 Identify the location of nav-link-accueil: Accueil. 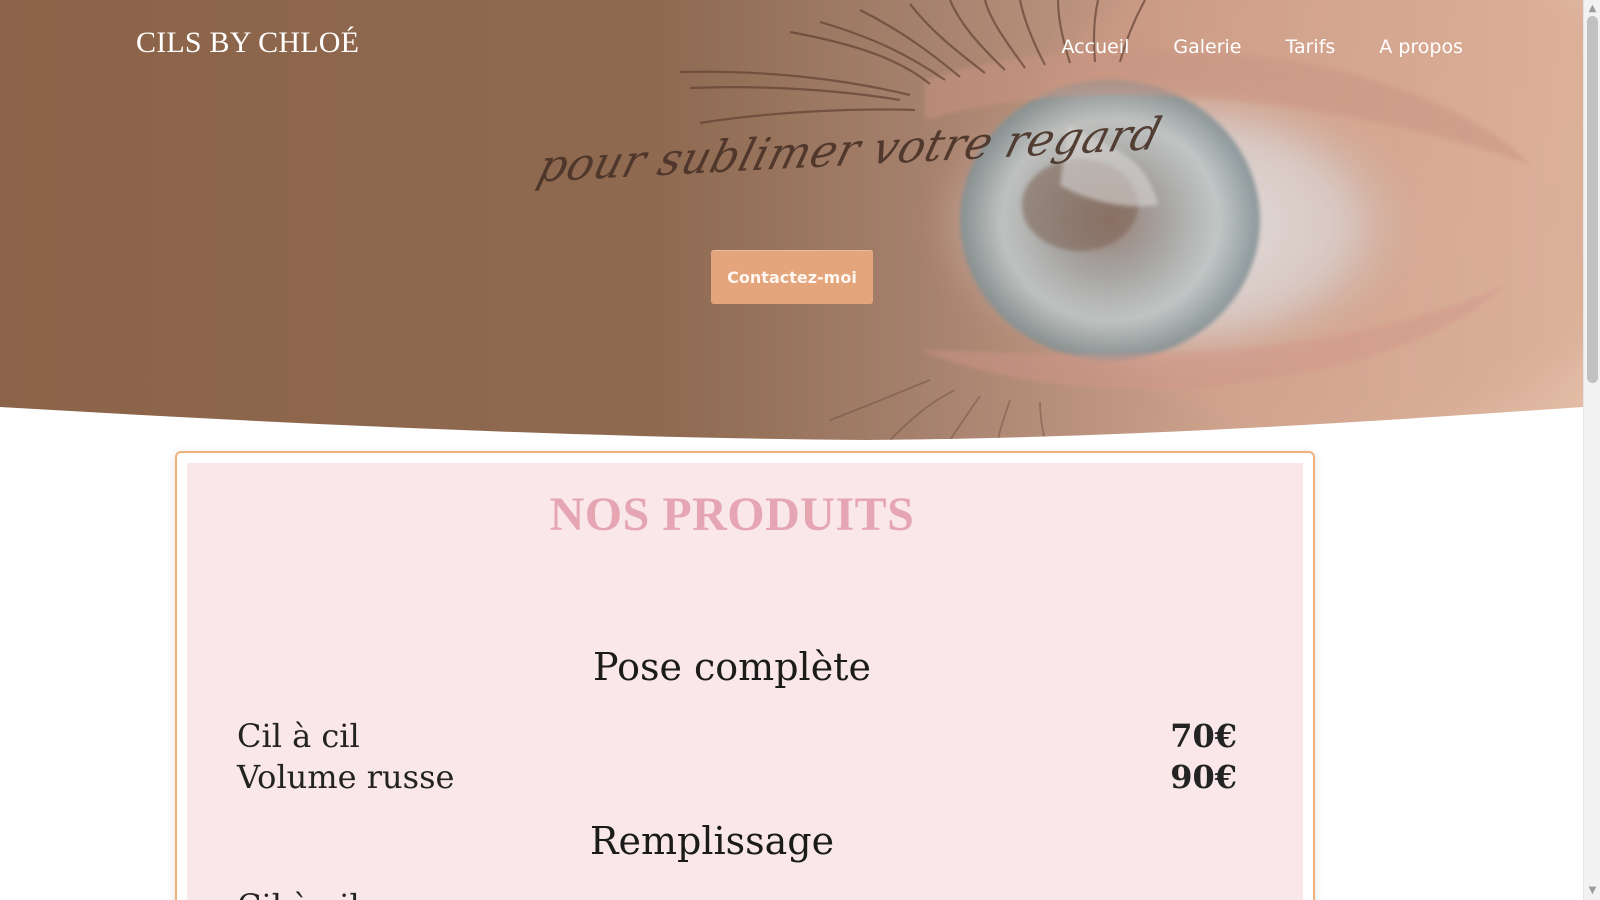
(1096, 47).